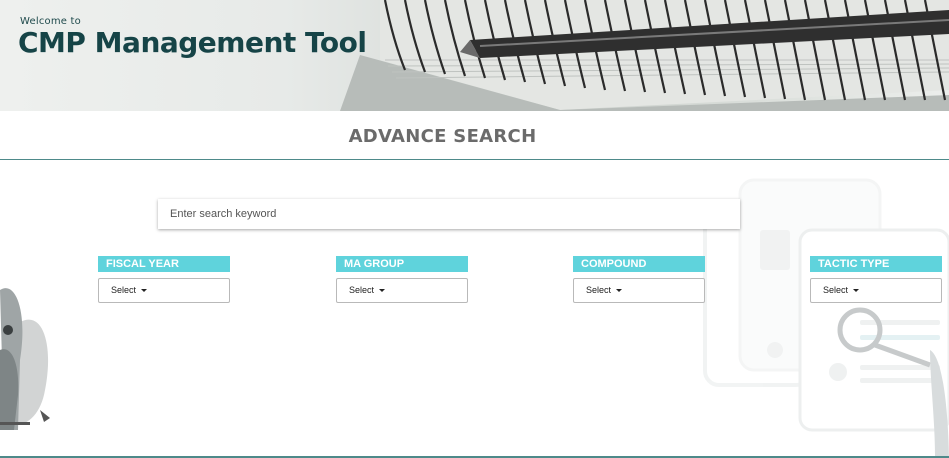 The height and width of the screenshot is (458, 949). I want to click on search-input, so click(449, 214).